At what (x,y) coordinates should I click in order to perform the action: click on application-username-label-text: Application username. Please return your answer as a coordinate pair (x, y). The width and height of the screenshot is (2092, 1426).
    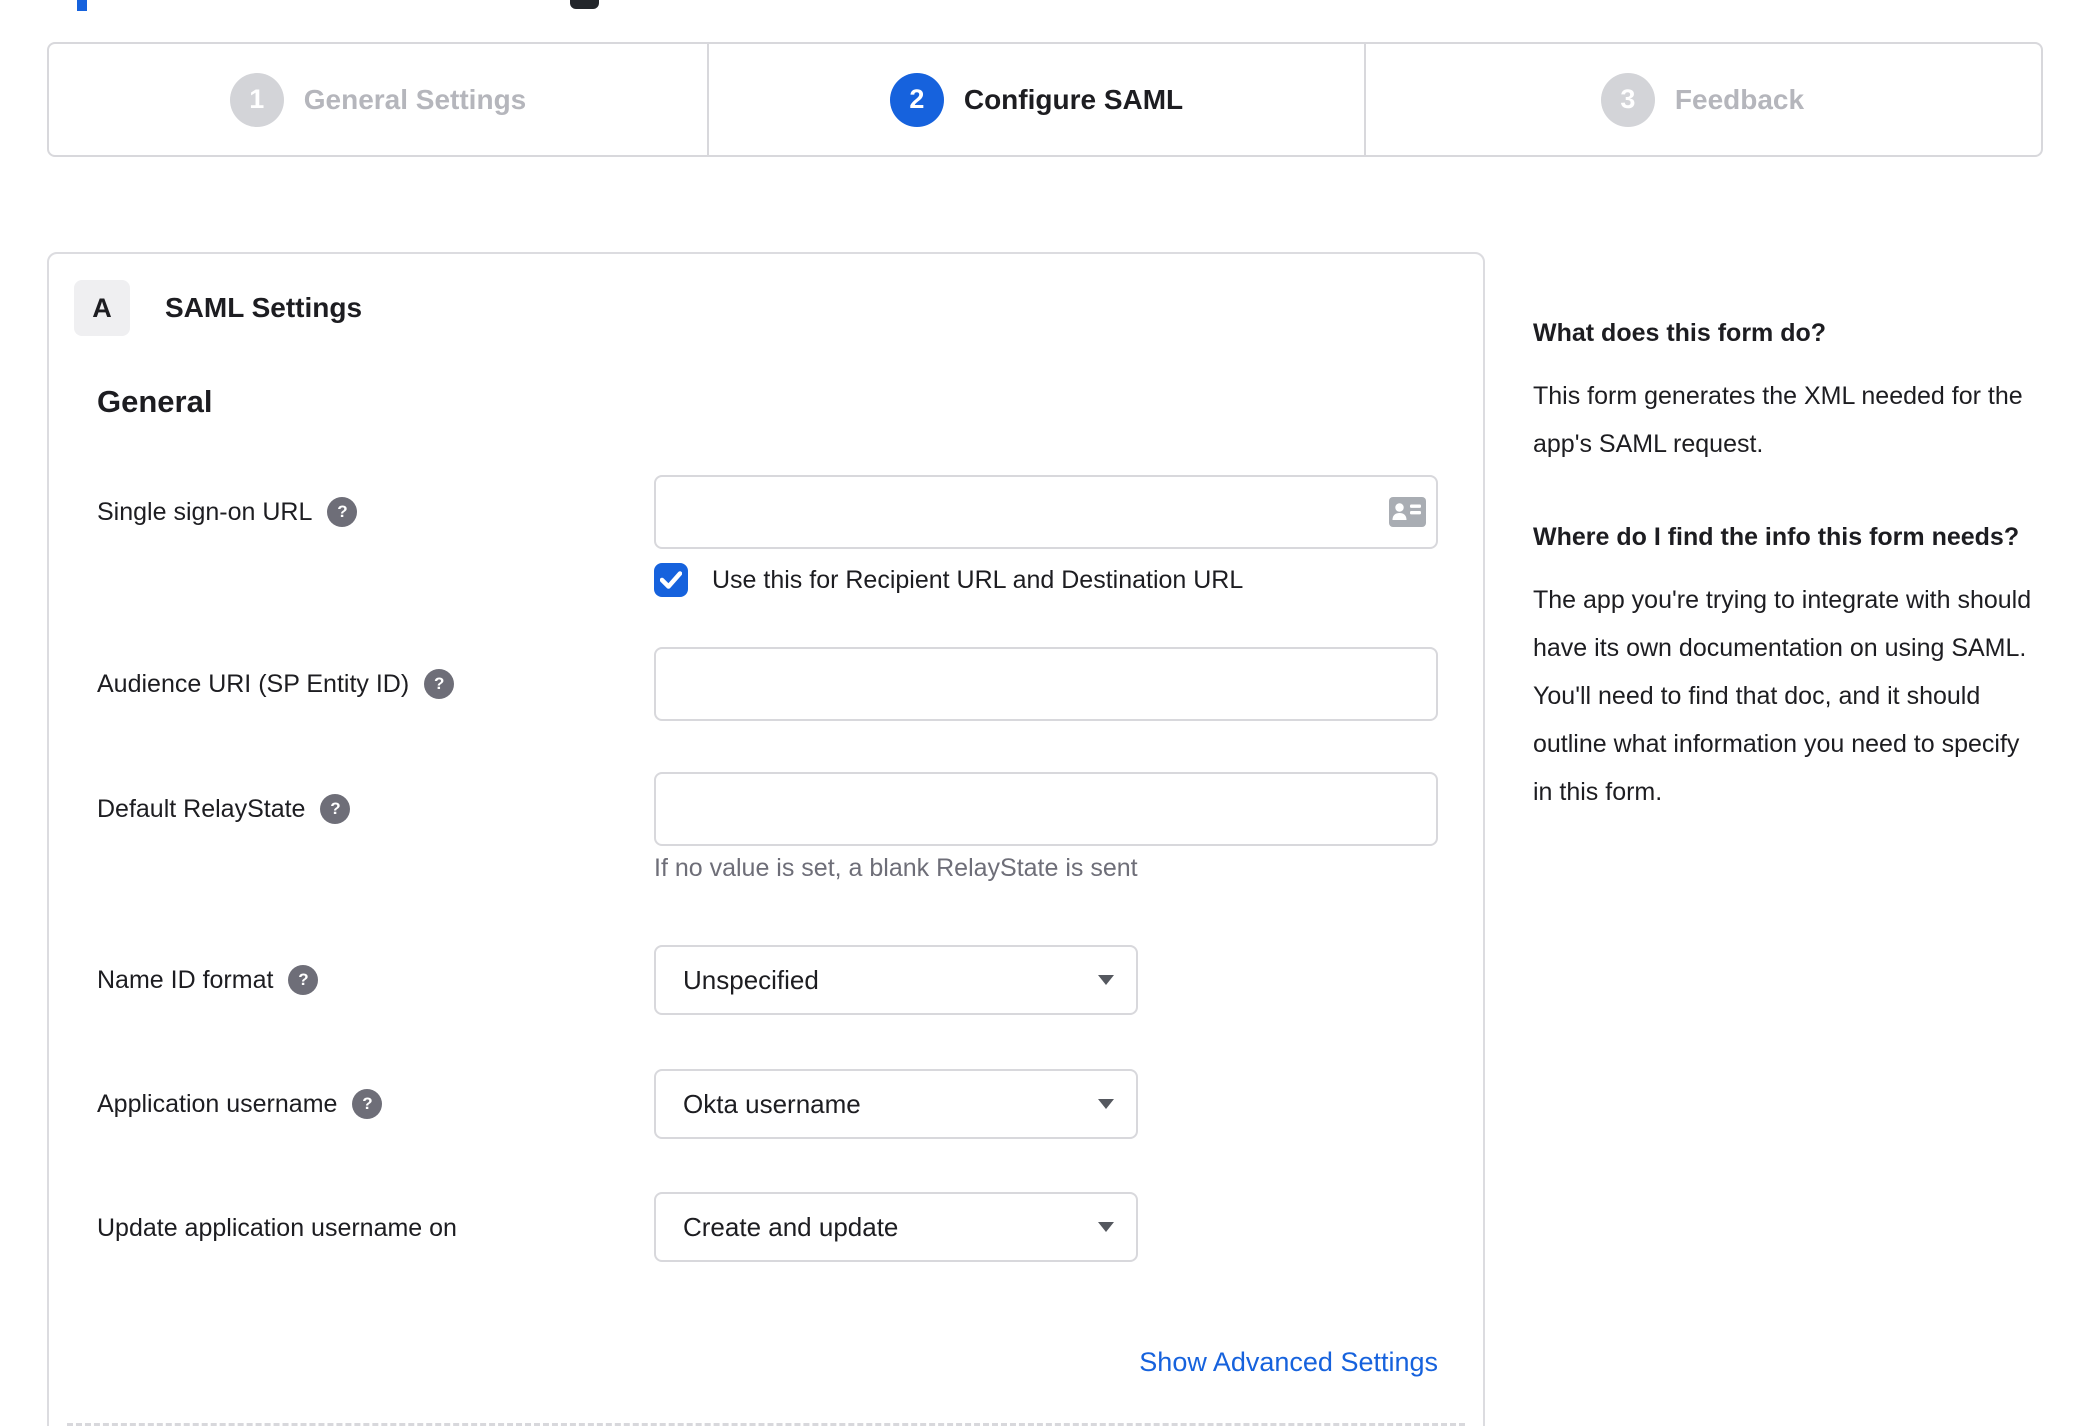
    Looking at the image, I should click on (217, 1103).